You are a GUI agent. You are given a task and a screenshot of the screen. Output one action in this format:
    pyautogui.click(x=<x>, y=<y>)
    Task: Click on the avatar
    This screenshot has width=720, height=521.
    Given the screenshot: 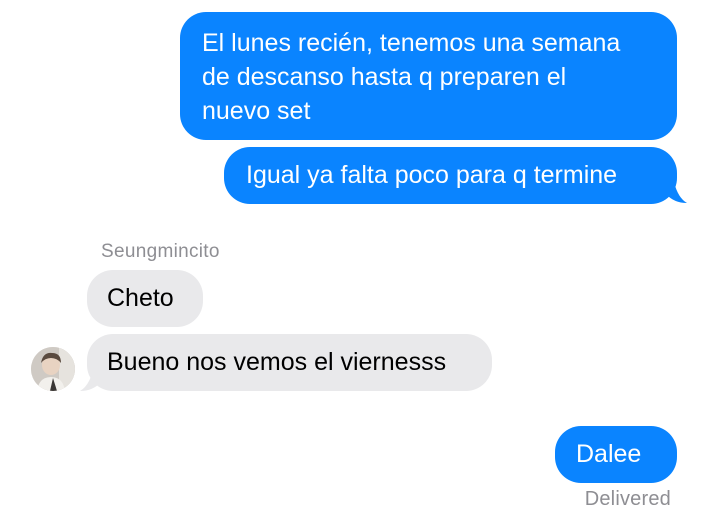 What is the action you would take?
    pyautogui.click(x=53, y=369)
    